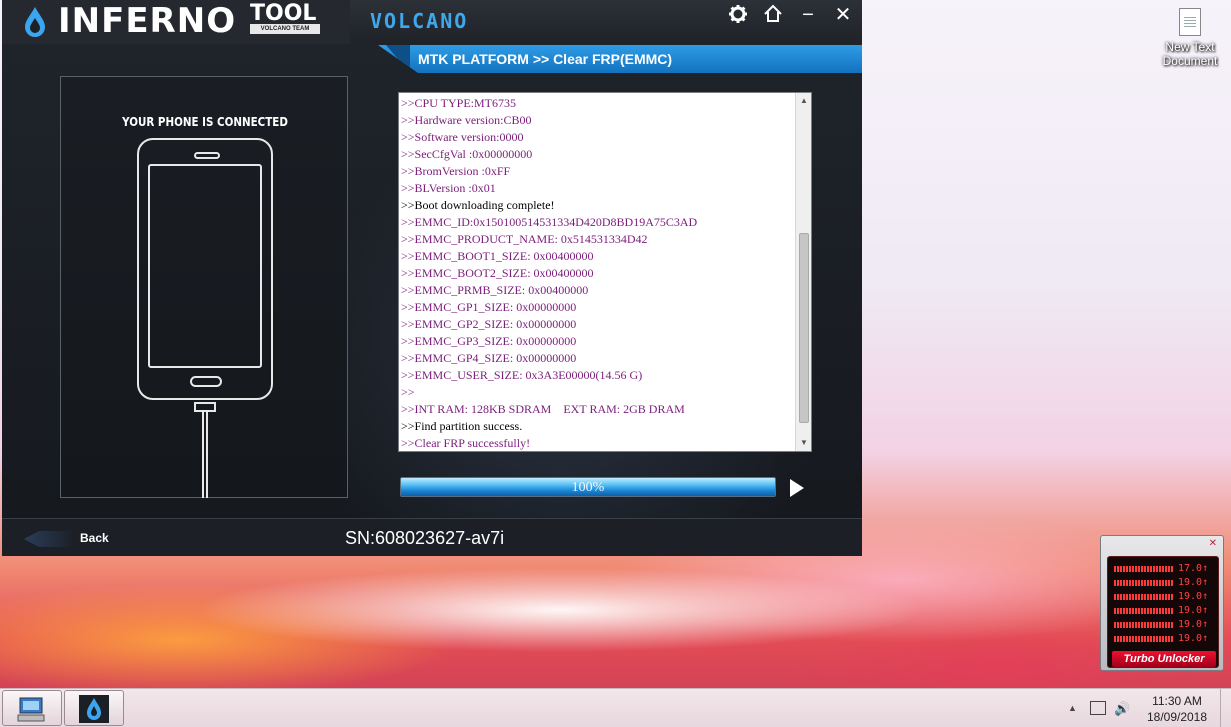 The width and height of the screenshot is (1231, 727). Describe the element at coordinates (543, 409) in the screenshot. I see `log-line: >>INT RAM: 128KB SDRAM EXT RAM: 2GB DRAM` at that location.